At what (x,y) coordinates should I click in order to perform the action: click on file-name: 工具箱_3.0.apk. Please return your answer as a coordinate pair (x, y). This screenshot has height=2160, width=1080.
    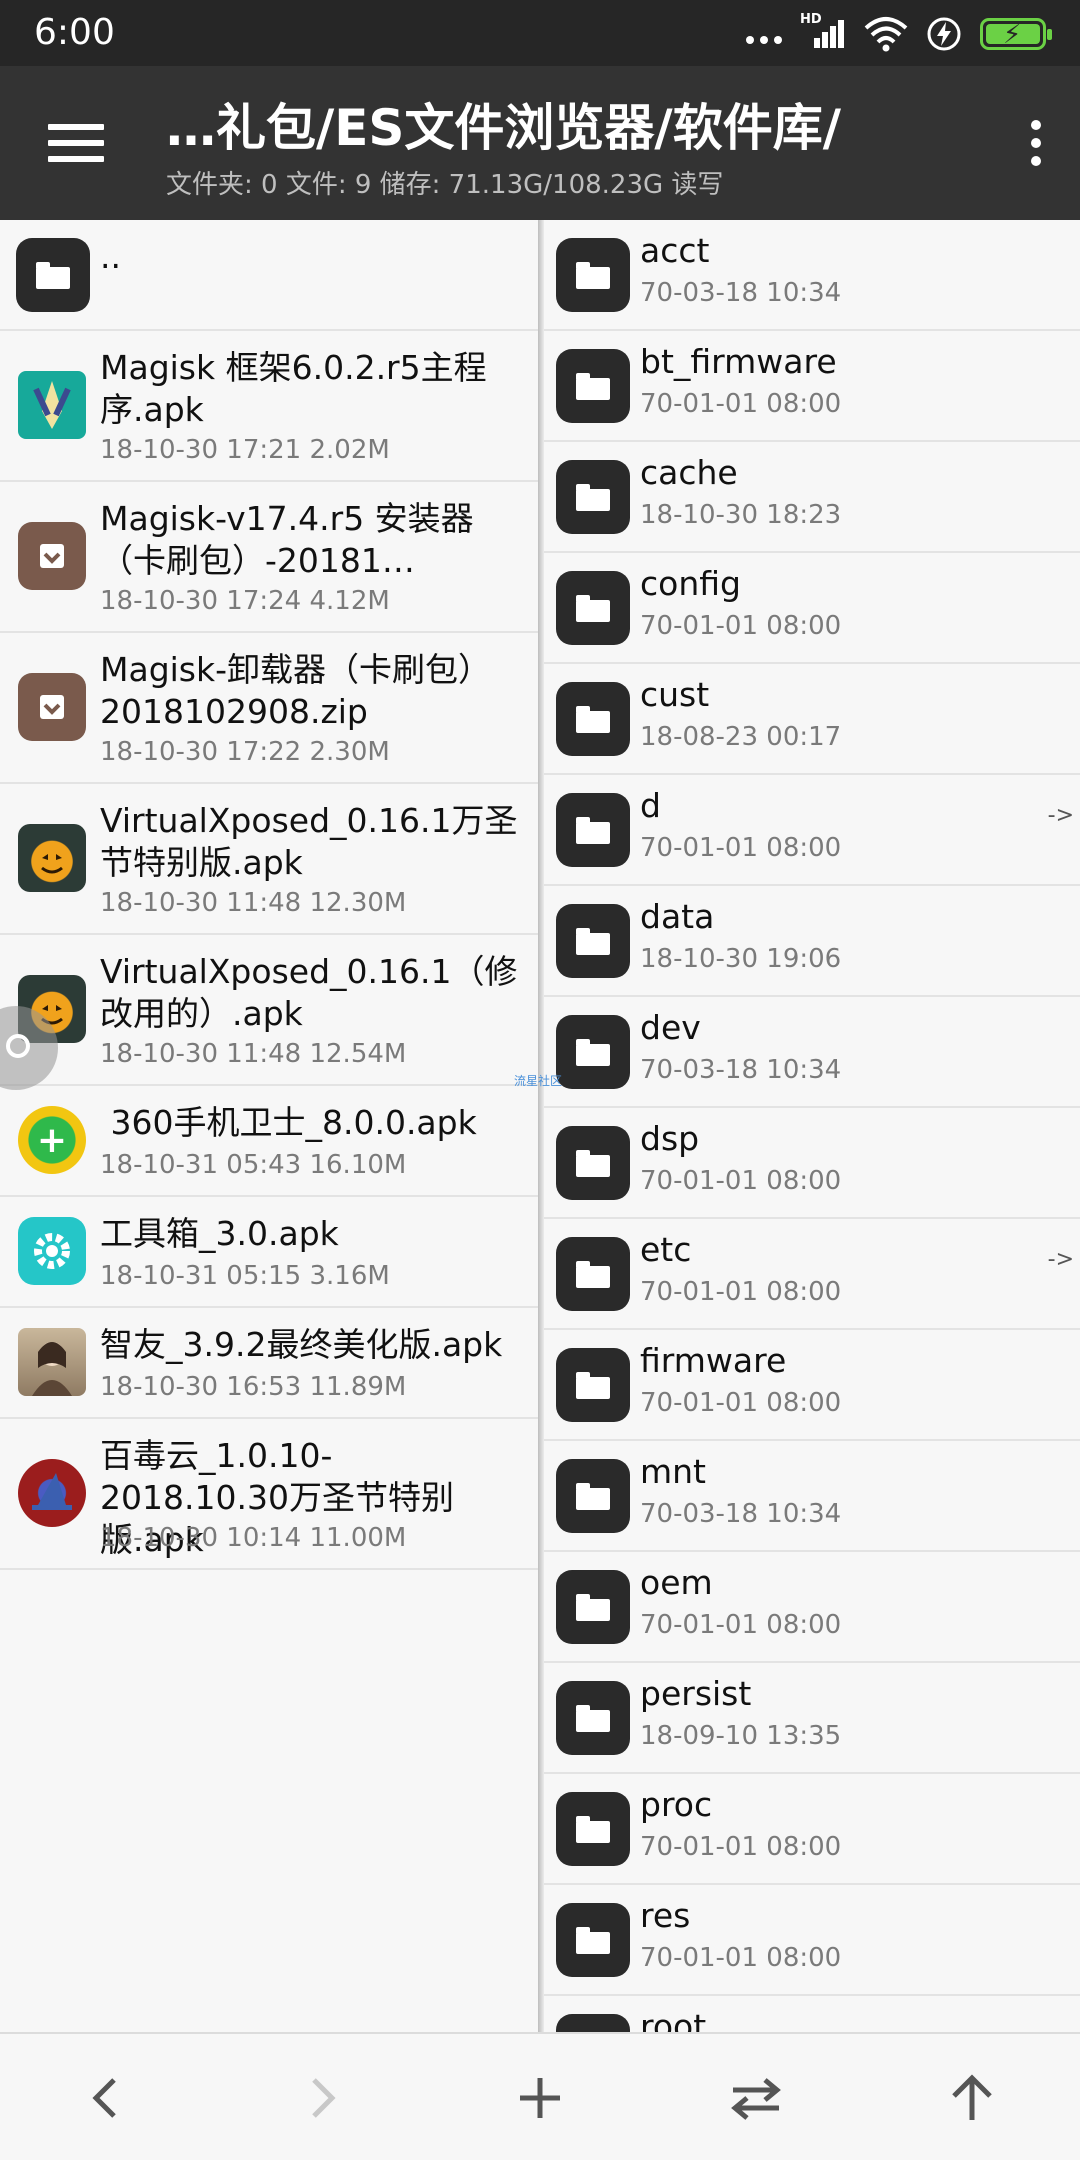
    Looking at the image, I should click on (219, 1233).